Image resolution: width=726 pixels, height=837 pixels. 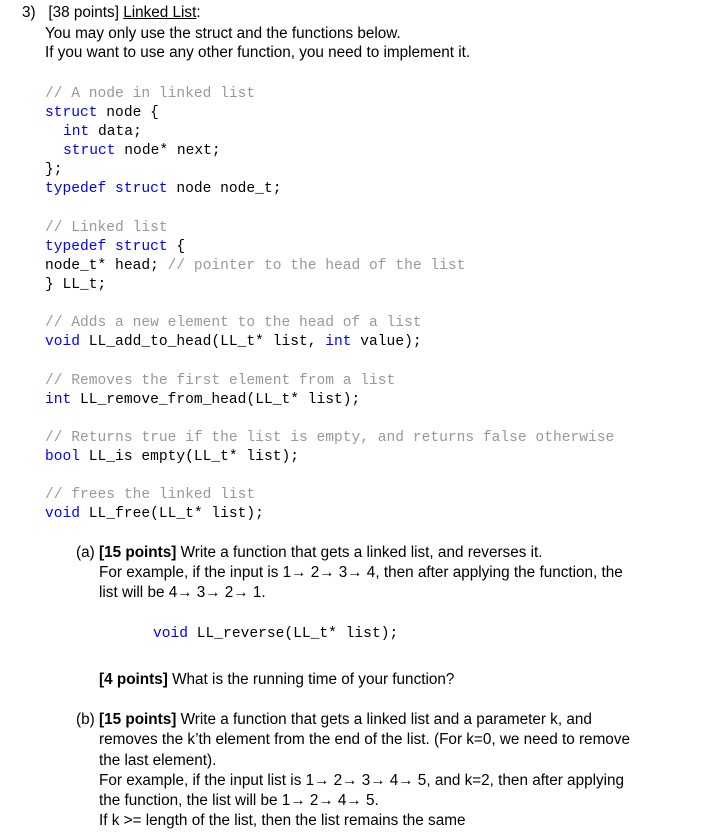 I want to click on code-keyword: bool, so click(x=63, y=457).